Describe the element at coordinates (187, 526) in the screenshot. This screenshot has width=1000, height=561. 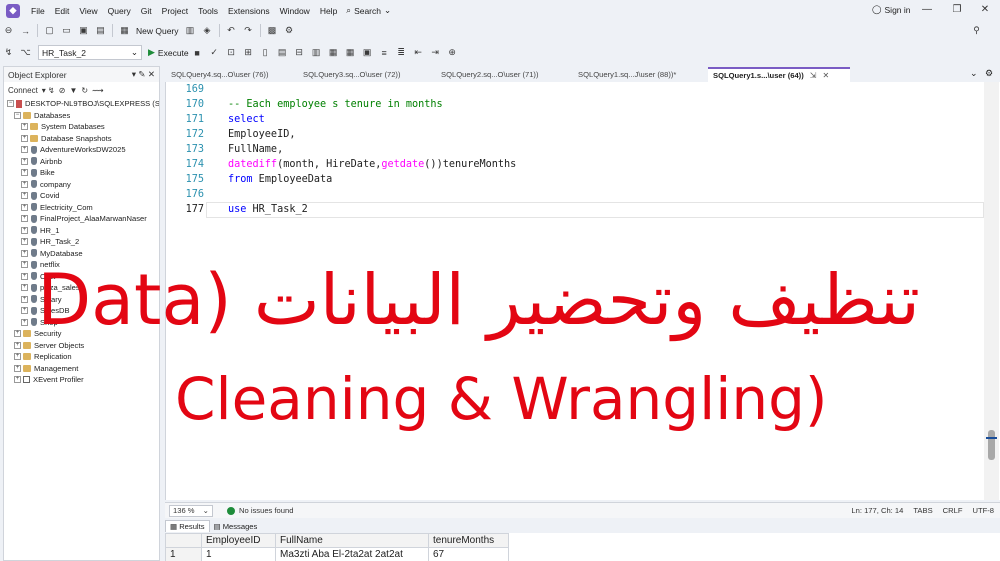
I see `tab-results: ▦ Results` at that location.